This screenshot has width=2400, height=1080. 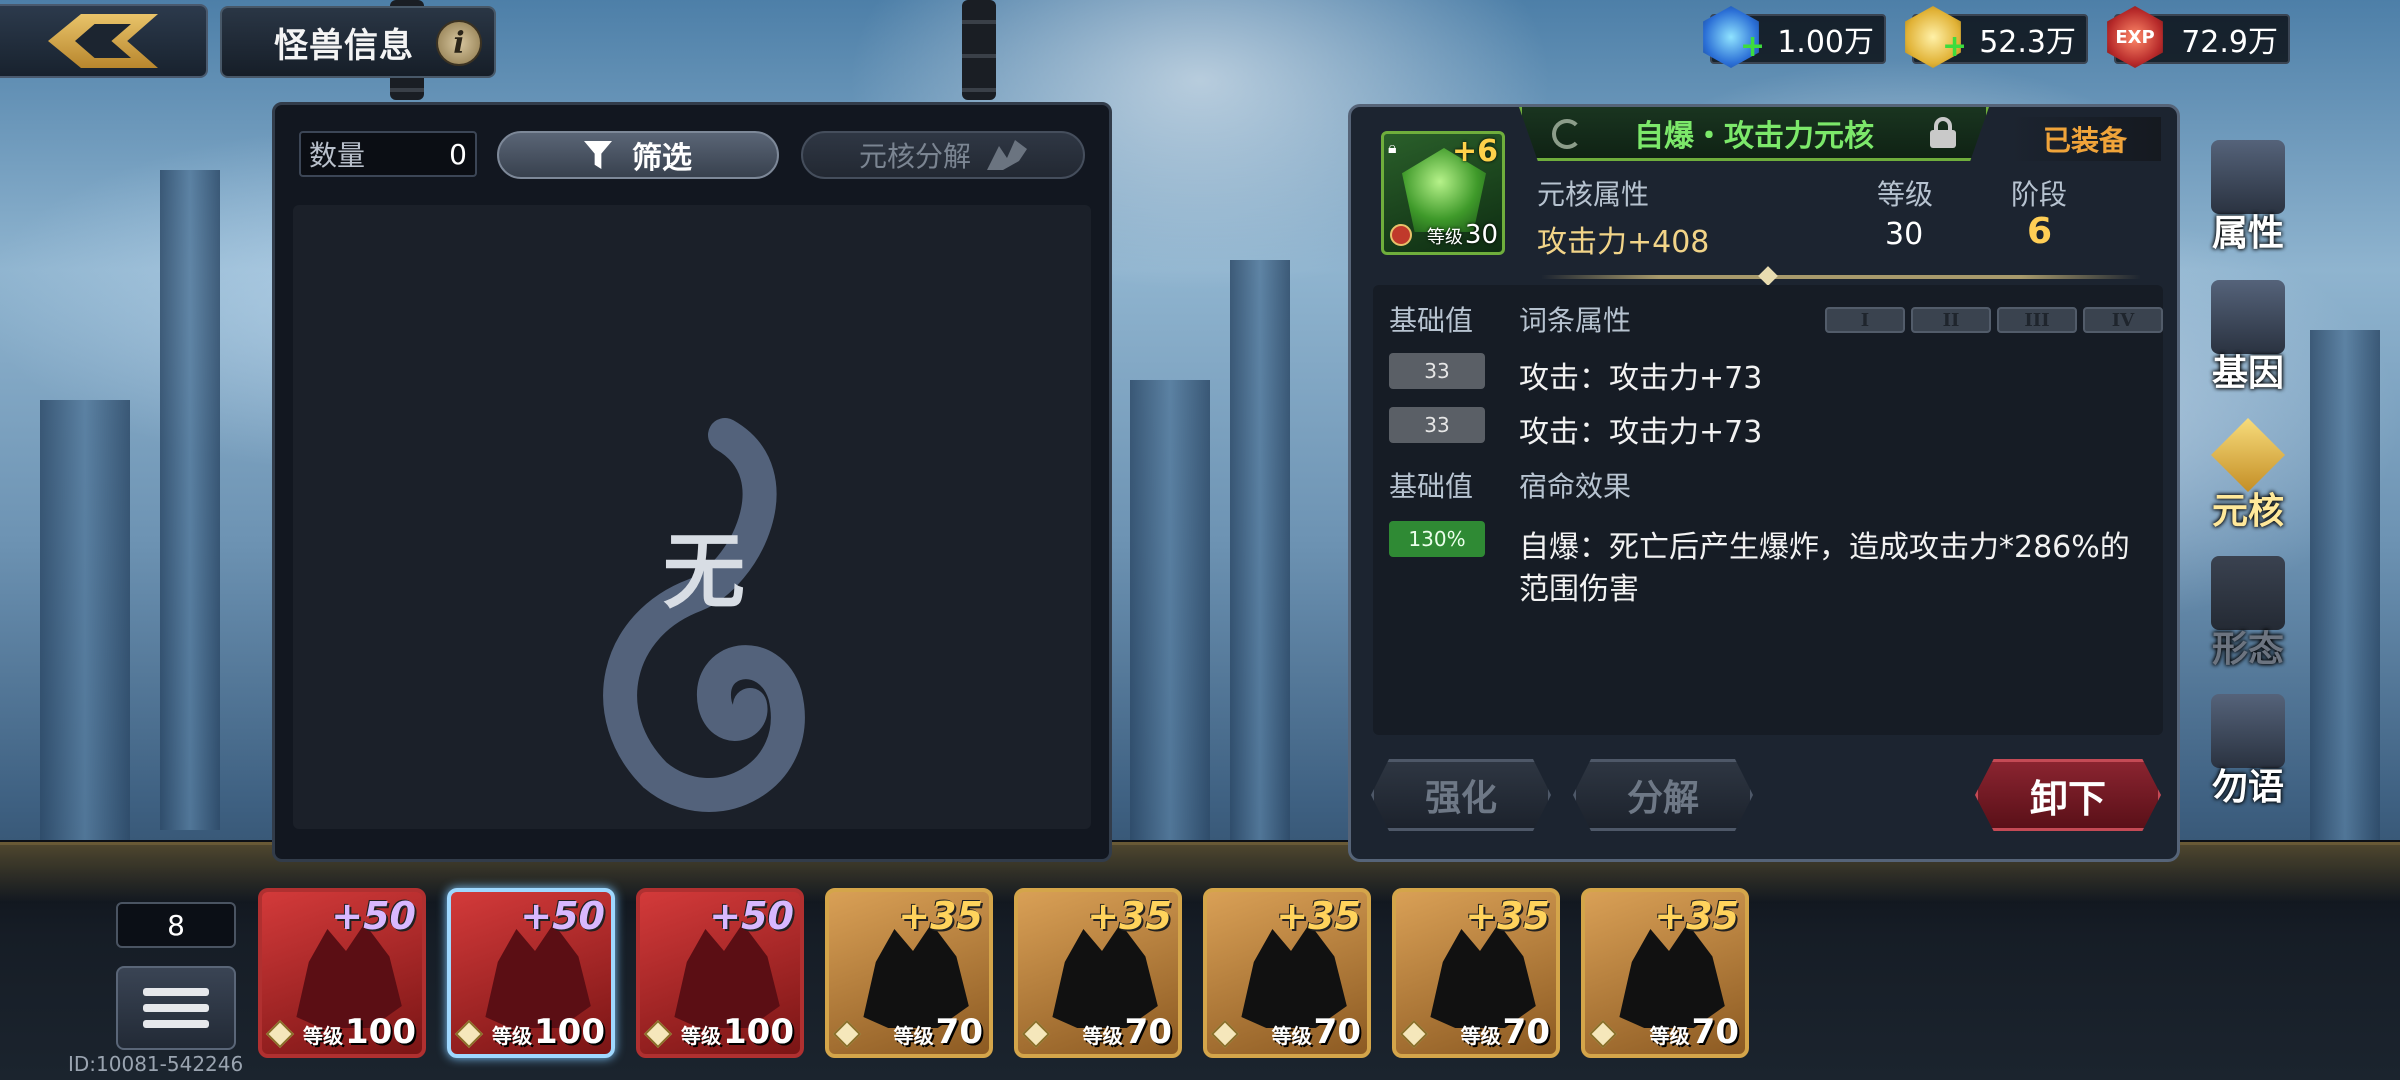 I want to click on list-icon, so click(x=176, y=992).